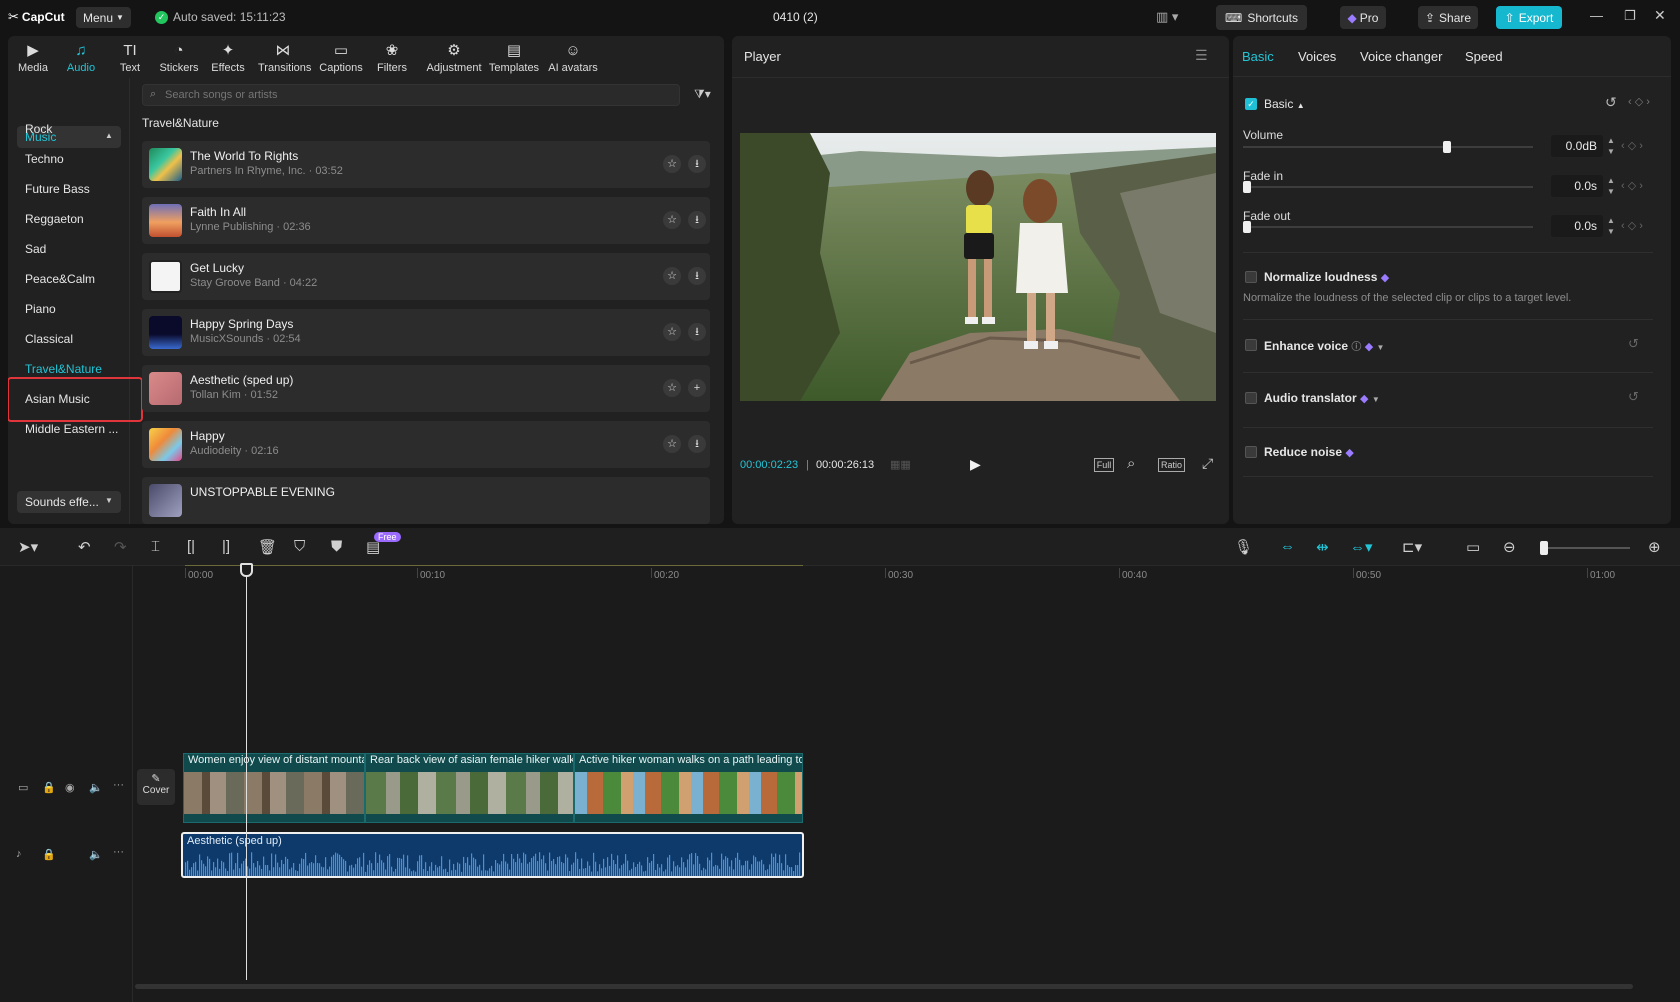 Image resolution: width=1680 pixels, height=1002 pixels. Describe the element at coordinates (1258, 56) in the screenshot. I see `tab-basic: Basic` at that location.